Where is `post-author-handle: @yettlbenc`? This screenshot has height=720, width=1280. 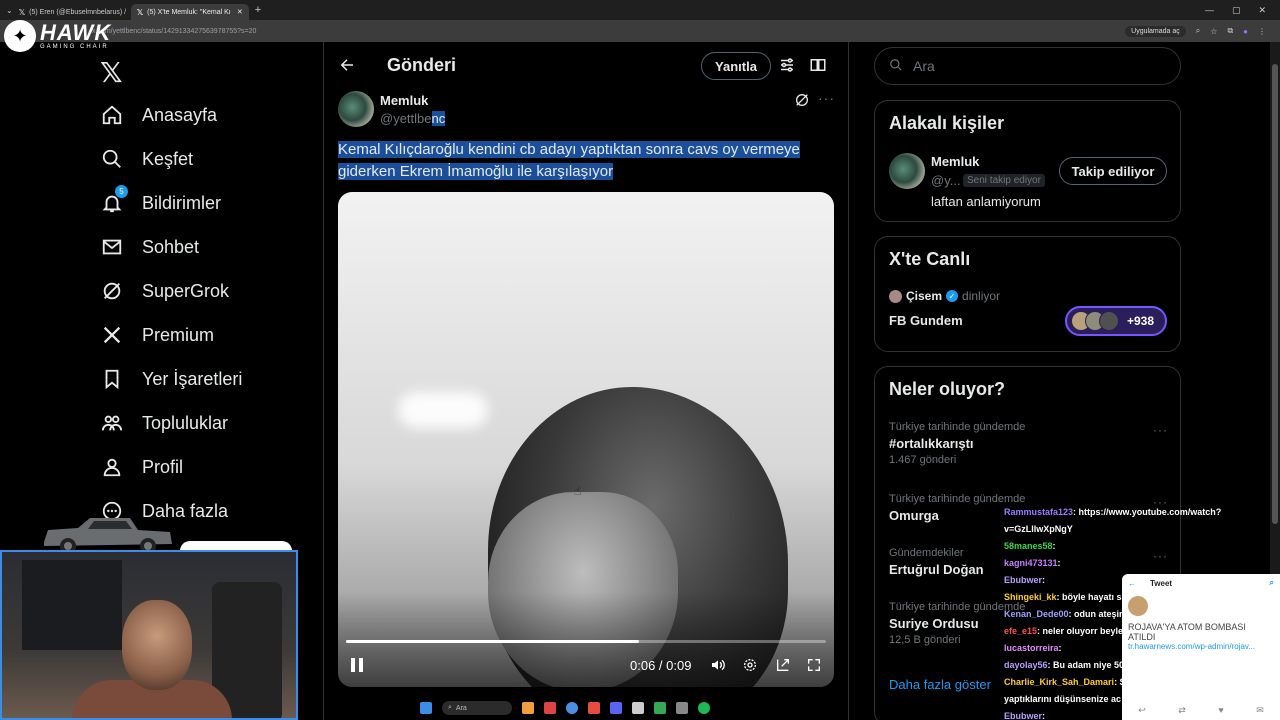
post-author-handle: @yettlbenc is located at coordinates (413, 118).